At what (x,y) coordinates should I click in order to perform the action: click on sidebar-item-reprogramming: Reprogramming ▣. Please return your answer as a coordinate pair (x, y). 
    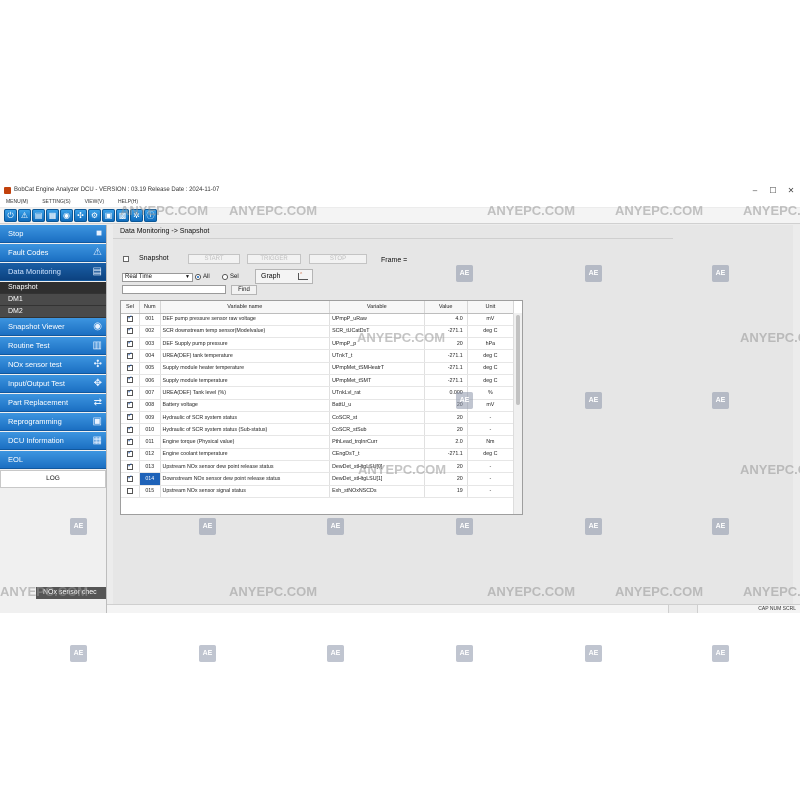
    Looking at the image, I should click on (53, 422).